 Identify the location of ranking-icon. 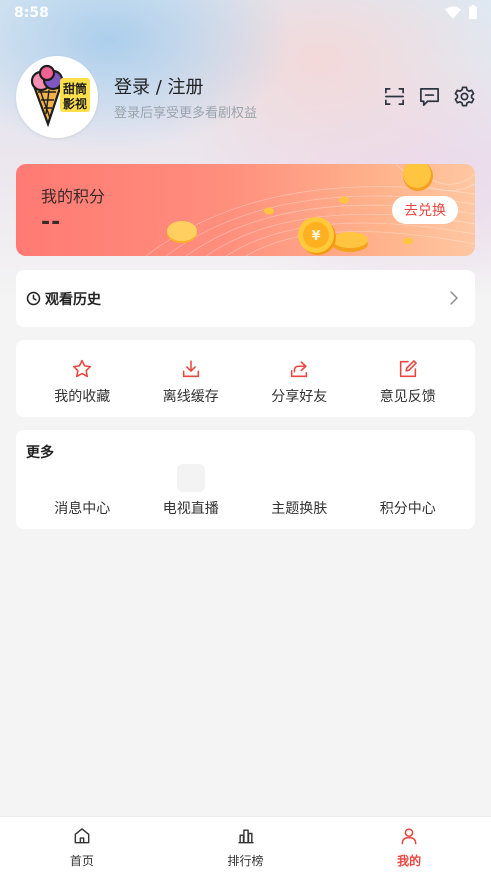
(245, 836).